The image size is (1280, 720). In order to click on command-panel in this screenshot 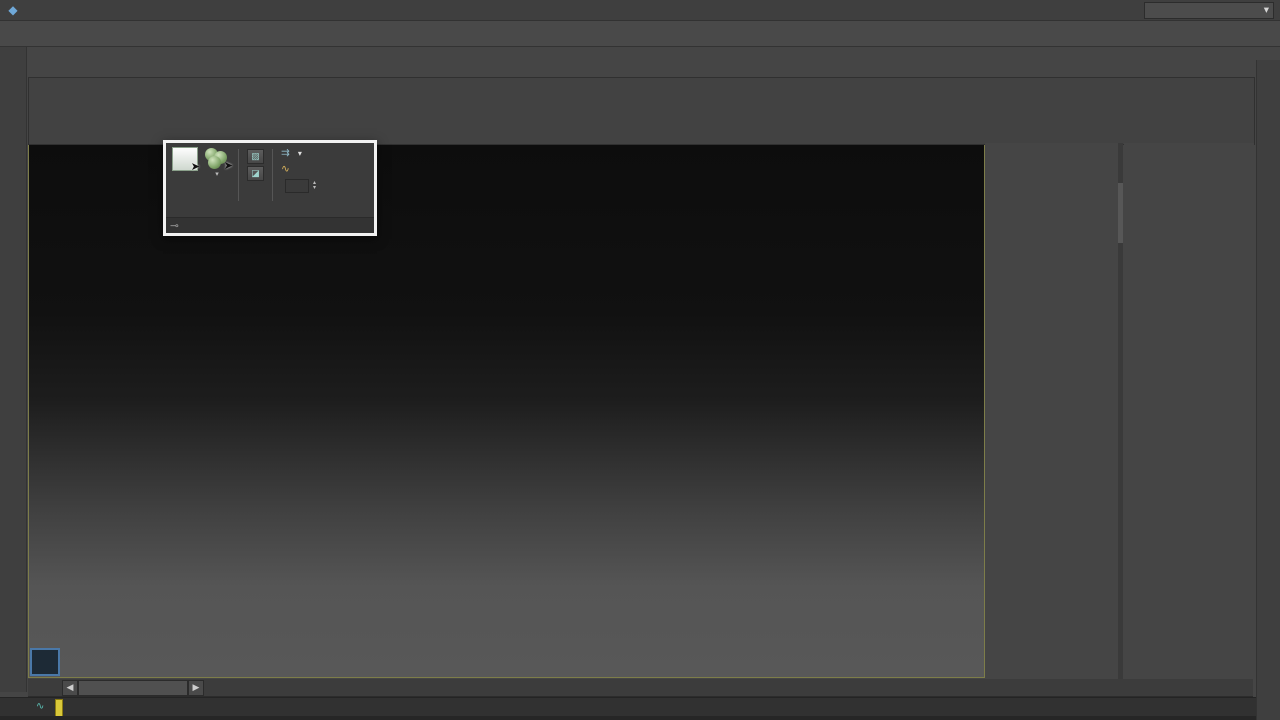, I will do `click(1053, 416)`.